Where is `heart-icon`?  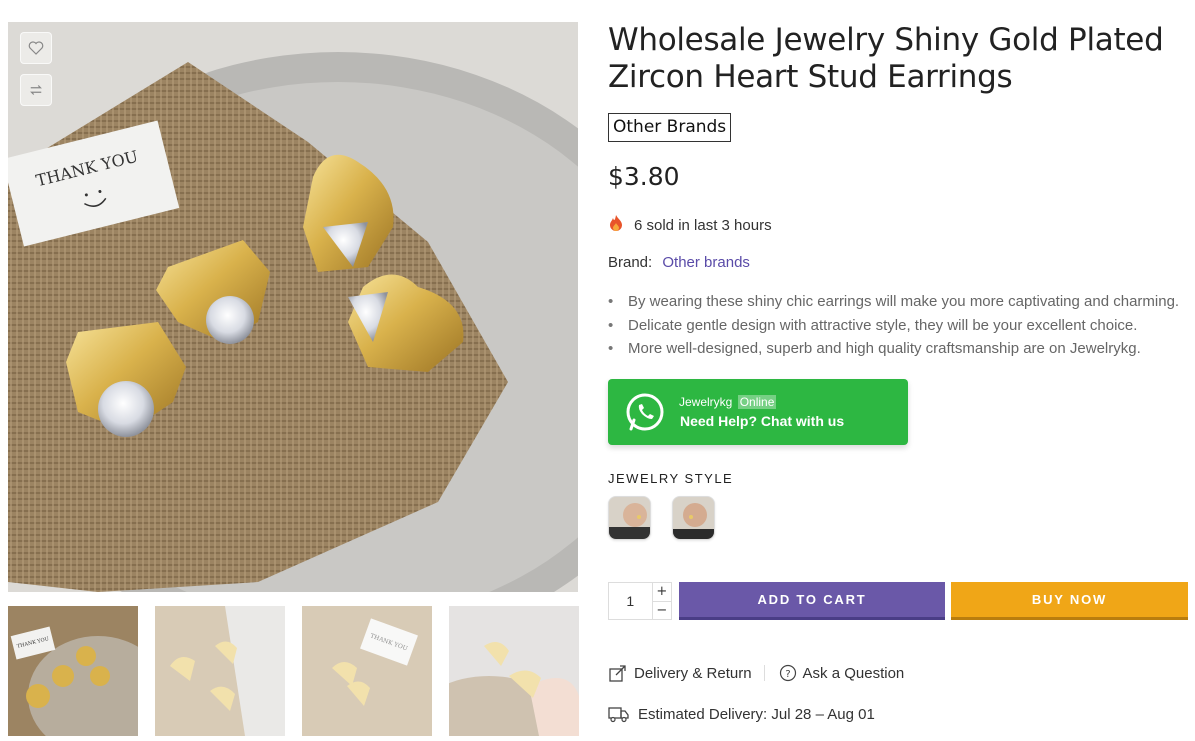 heart-icon is located at coordinates (36, 48).